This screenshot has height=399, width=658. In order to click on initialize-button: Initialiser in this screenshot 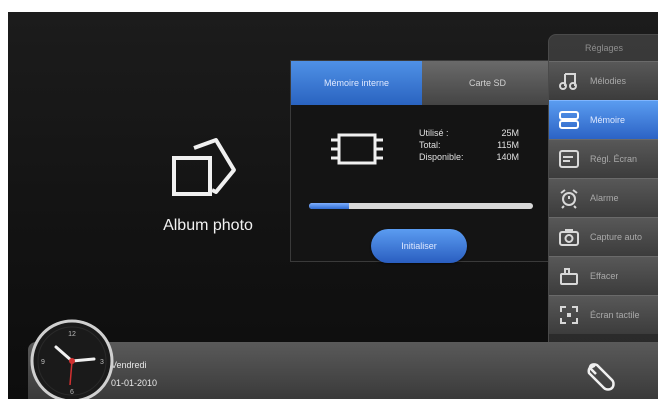, I will do `click(419, 246)`.